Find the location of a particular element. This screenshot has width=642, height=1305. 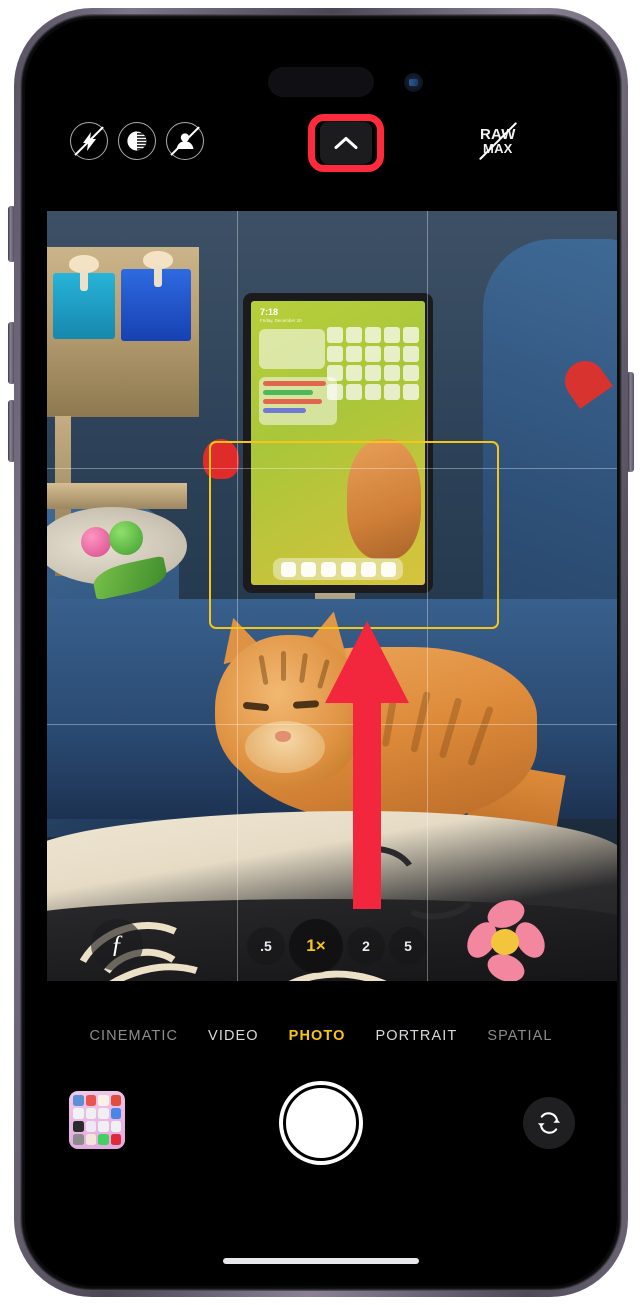

camera-bottom-bar is located at coordinates (321, 1128).